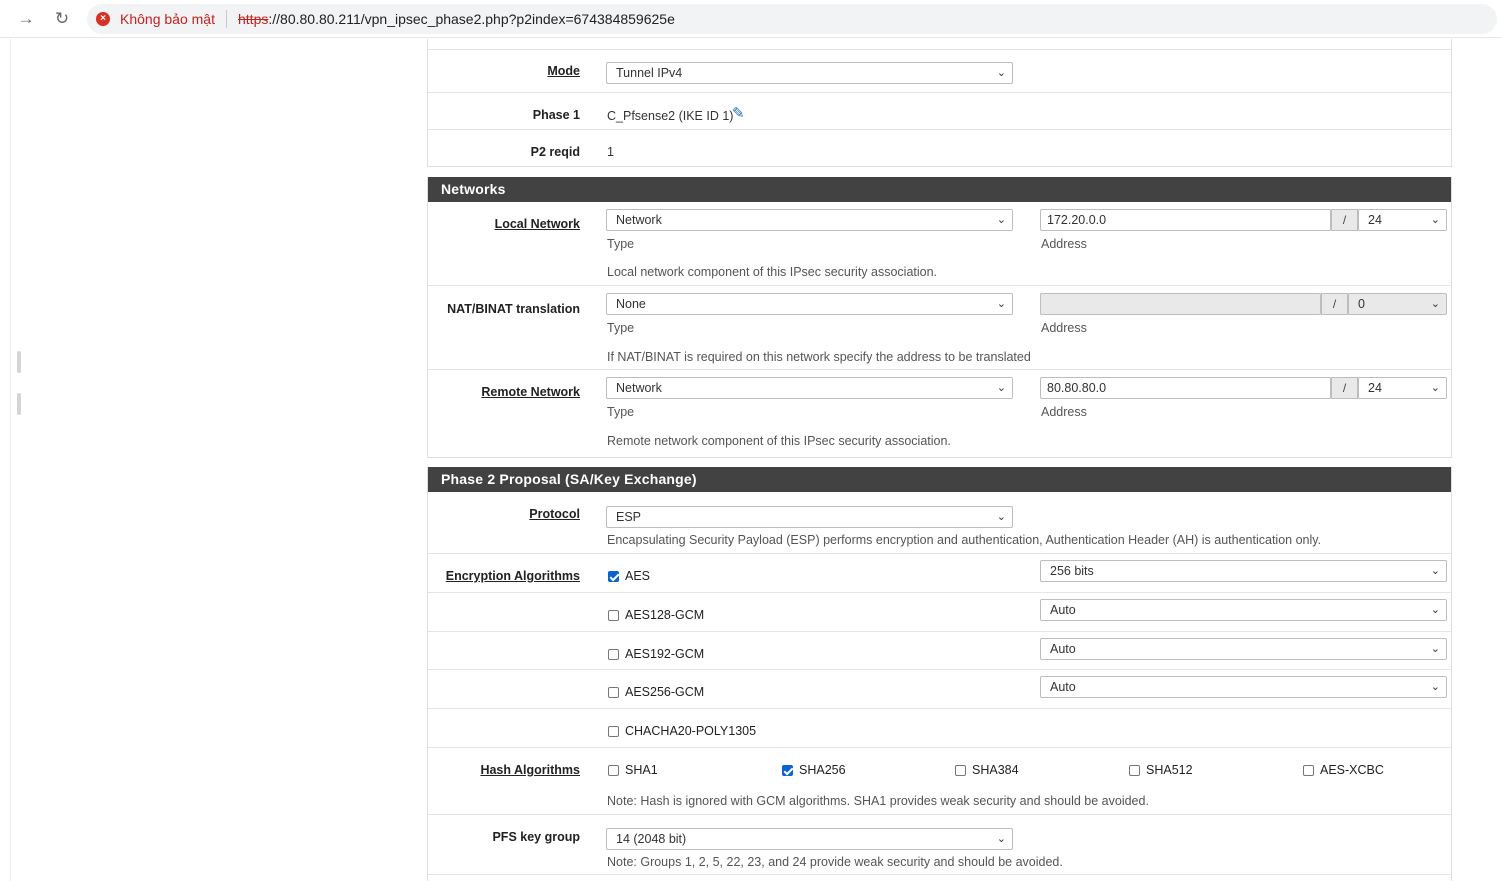 The image size is (1501, 881). What do you see at coordinates (167, 19) in the screenshot?
I see `security-label: Không bảo mật` at bounding box center [167, 19].